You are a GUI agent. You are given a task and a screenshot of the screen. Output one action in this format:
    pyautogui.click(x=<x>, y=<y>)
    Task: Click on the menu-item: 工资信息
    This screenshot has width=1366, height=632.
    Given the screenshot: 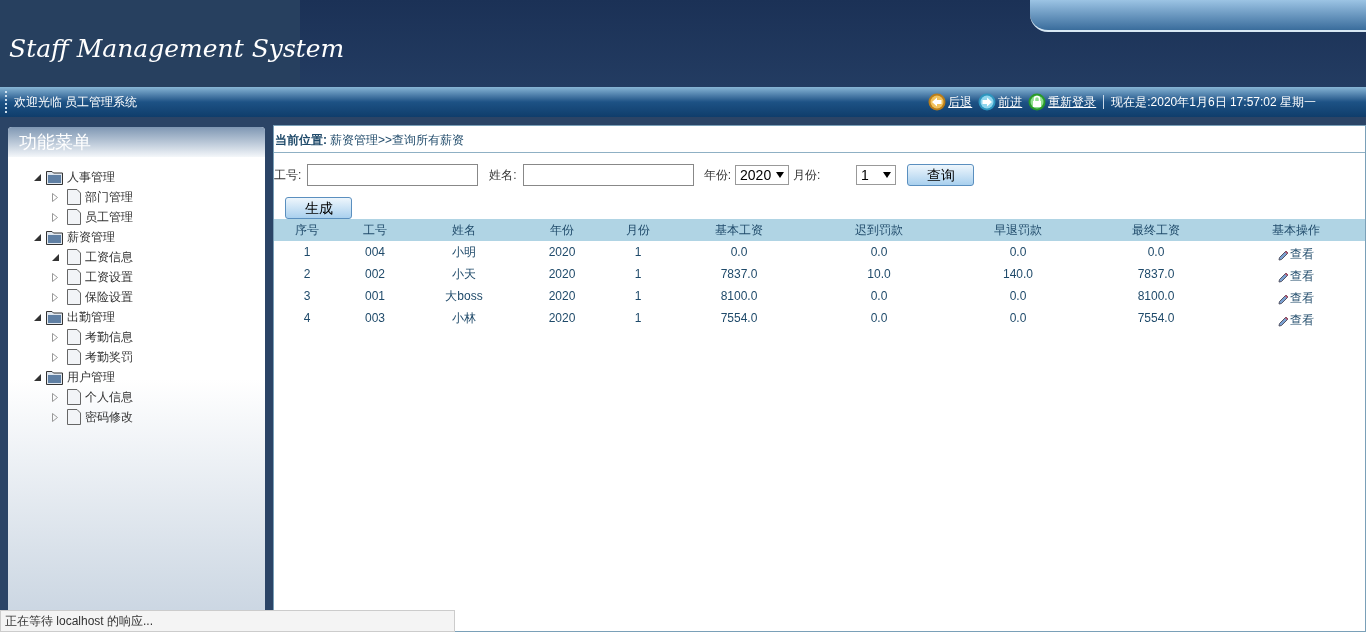 What is the action you would take?
    pyautogui.click(x=109, y=257)
    